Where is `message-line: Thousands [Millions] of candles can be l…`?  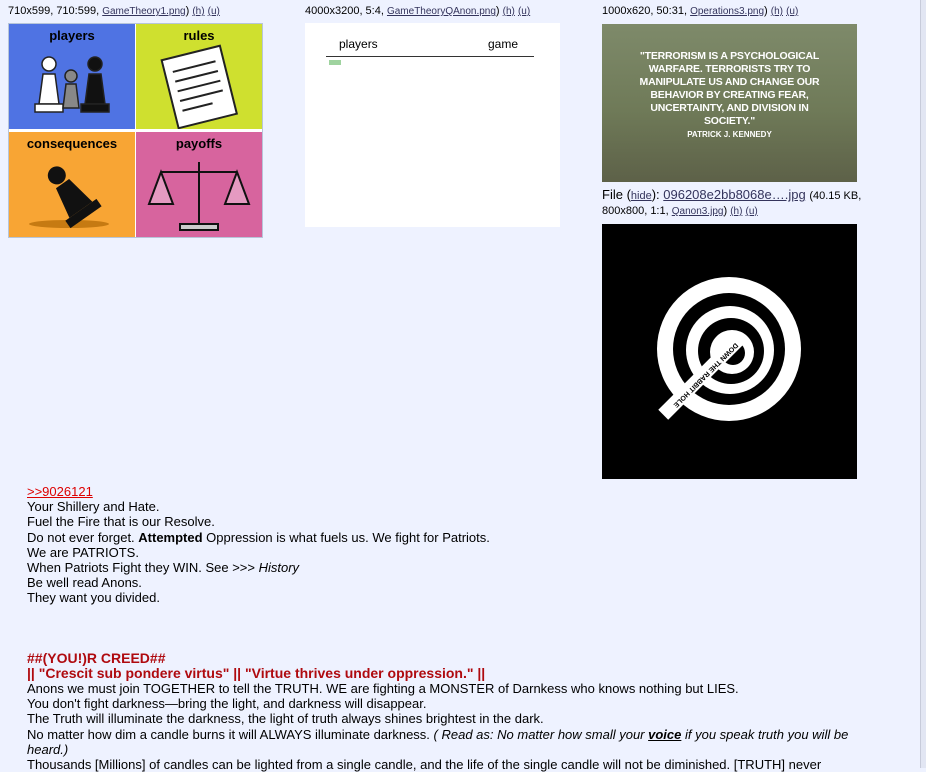 message-line: Thousands [Millions] of candles can be l… is located at coordinates (424, 764).